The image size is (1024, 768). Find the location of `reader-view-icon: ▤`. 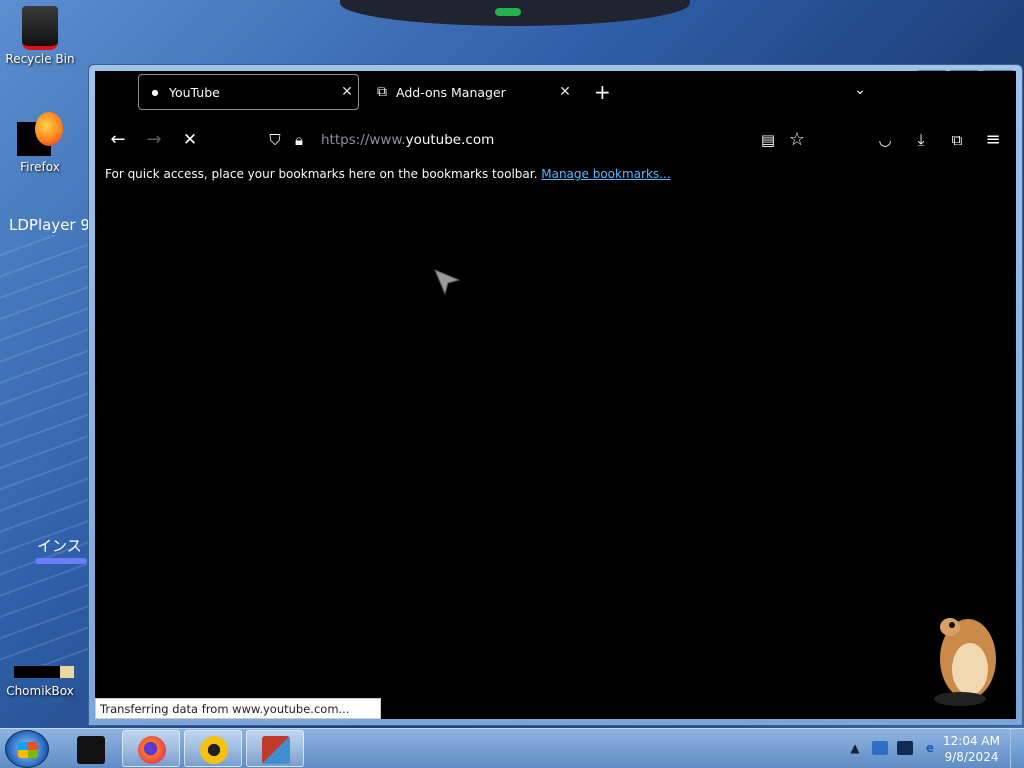

reader-view-icon: ▤ is located at coordinates (768, 140).